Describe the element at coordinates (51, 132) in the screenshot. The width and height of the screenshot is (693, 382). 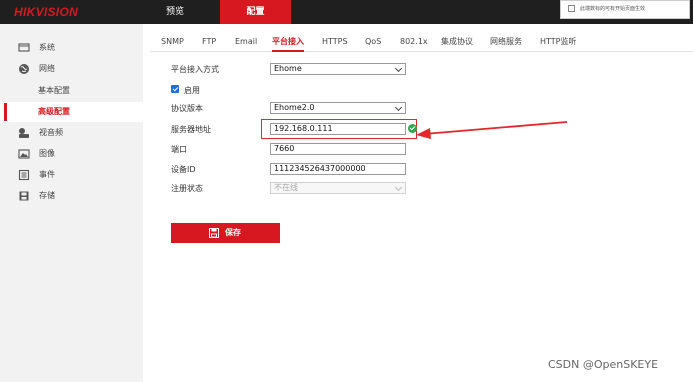
I see `sidebar-item-label: 视音频` at that location.